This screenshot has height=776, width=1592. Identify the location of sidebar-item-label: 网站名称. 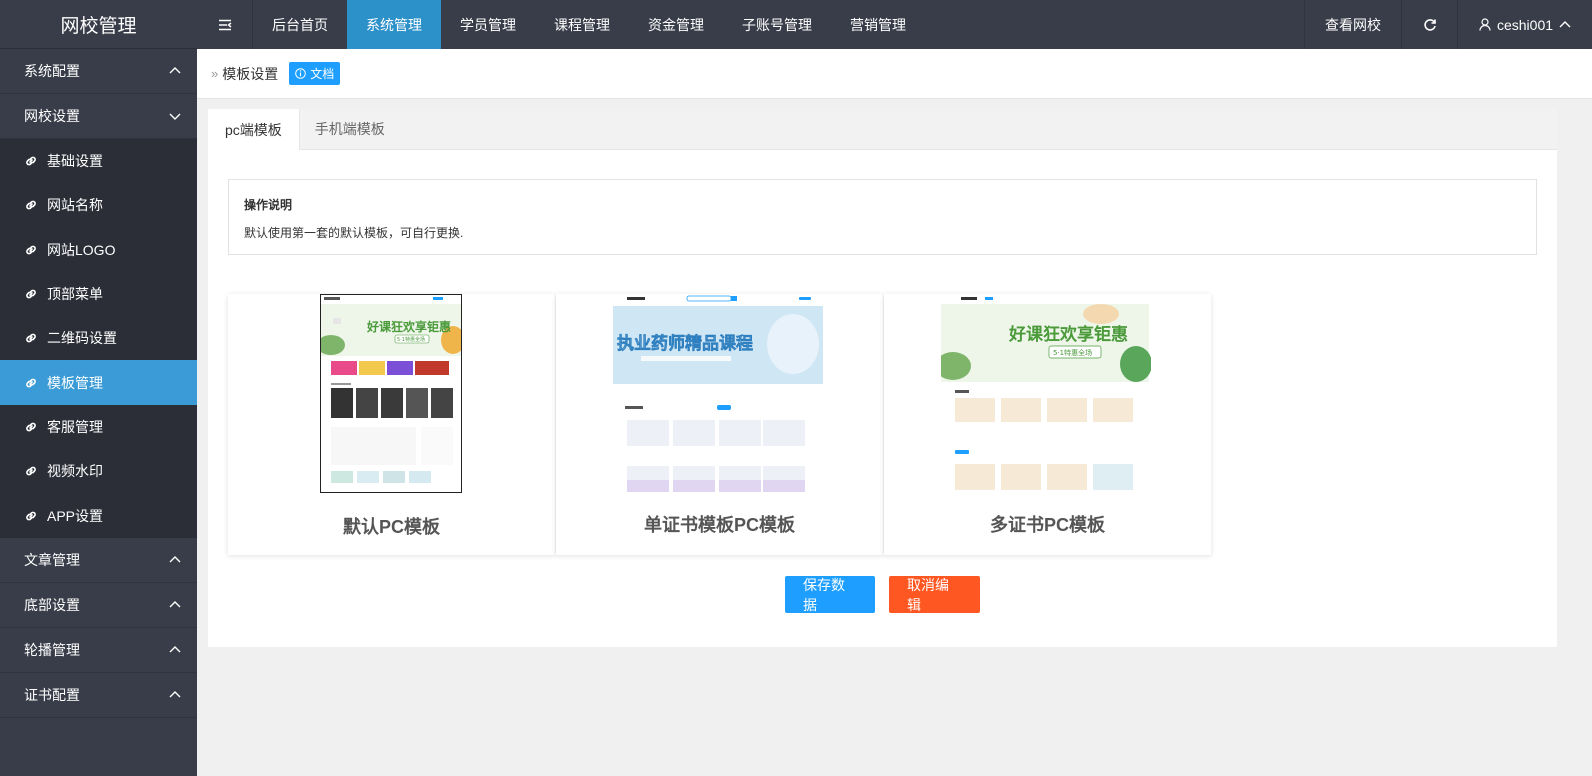
(75, 205).